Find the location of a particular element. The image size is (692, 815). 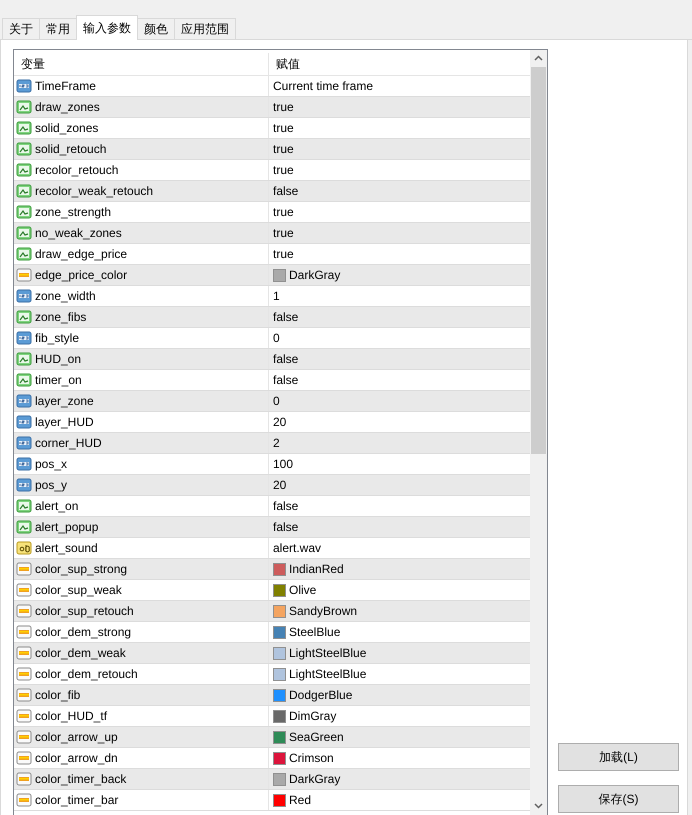

variable-name: solid_zones is located at coordinates (66, 128).